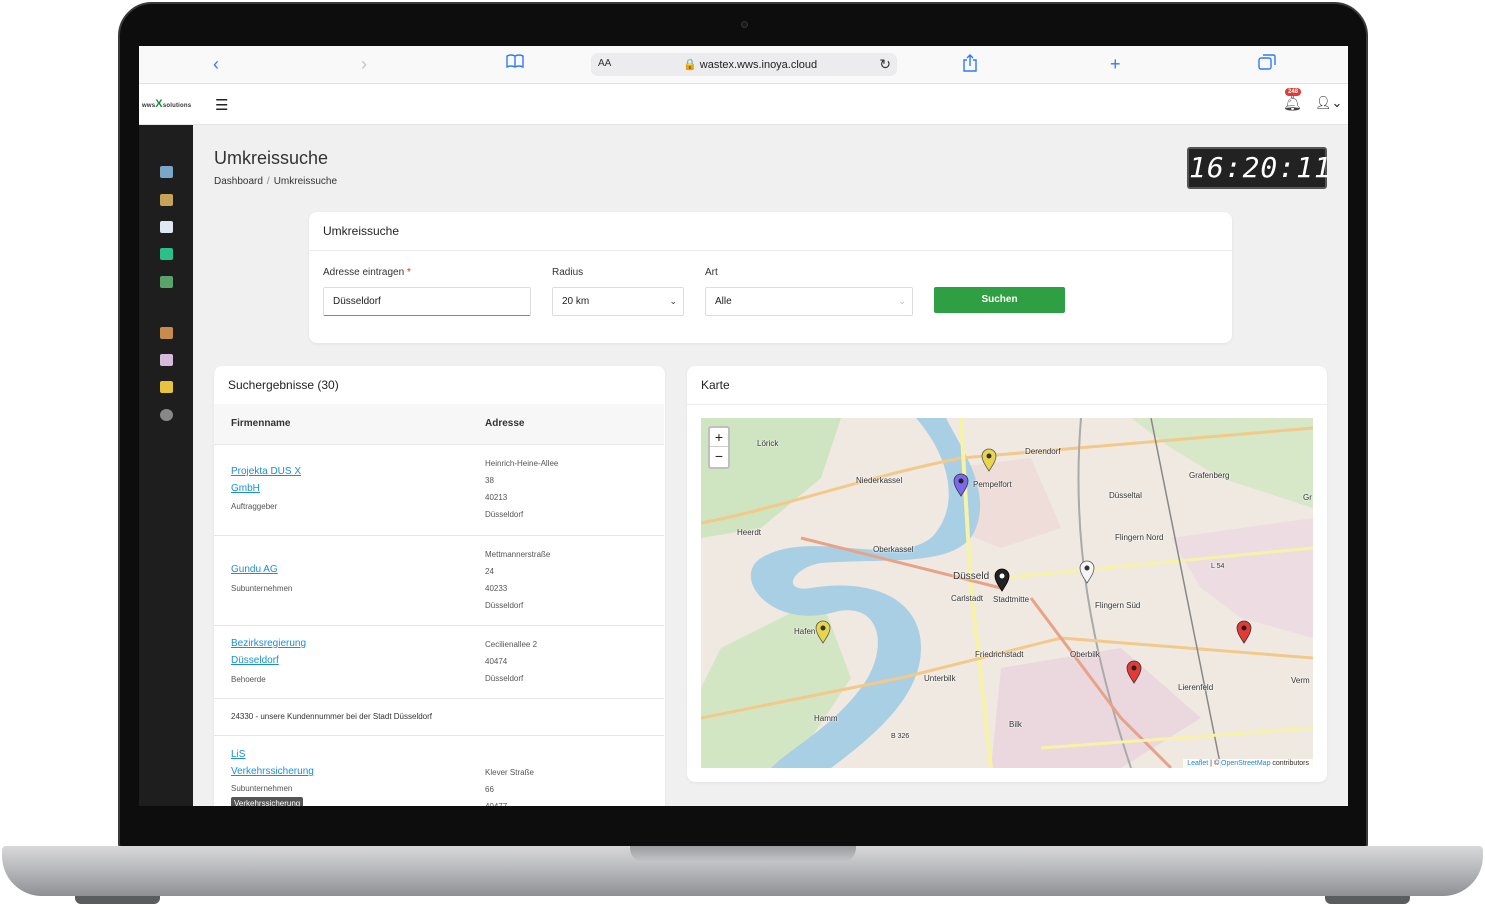 The image size is (1485, 907). What do you see at coordinates (504, 423) in the screenshot?
I see `col-address-header: Adresse` at bounding box center [504, 423].